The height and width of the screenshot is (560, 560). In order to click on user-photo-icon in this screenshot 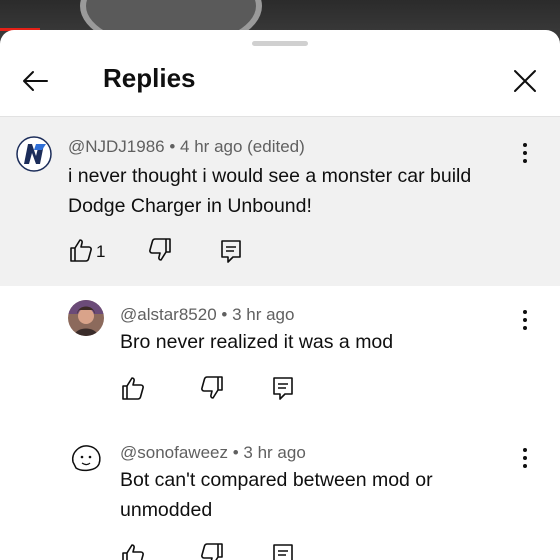, I will do `click(86, 318)`.